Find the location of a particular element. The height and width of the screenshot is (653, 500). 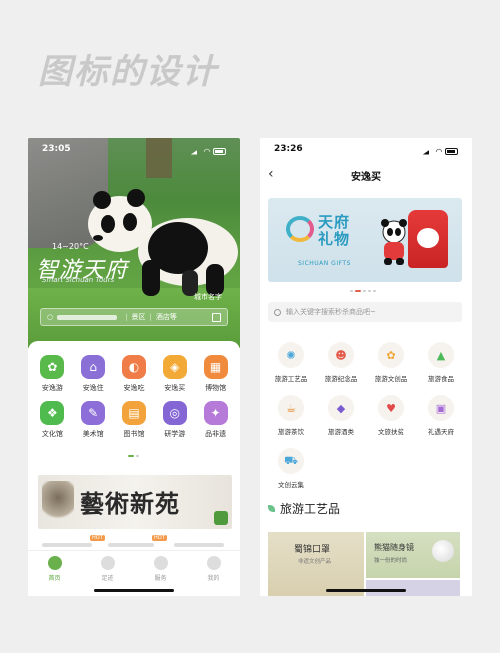

leaf-icon is located at coordinates (271, 508).